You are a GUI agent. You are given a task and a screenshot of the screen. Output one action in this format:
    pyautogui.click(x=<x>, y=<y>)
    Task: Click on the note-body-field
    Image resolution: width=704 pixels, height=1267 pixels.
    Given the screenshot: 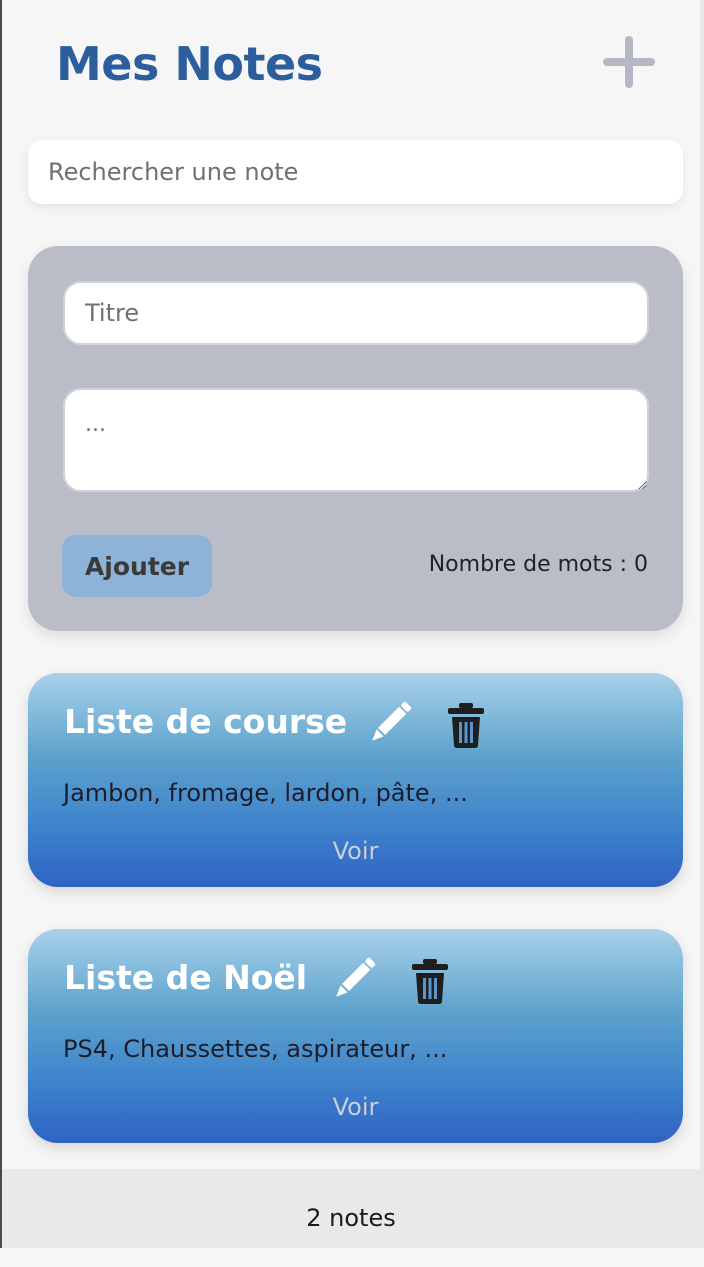 What is the action you would take?
    pyautogui.click(x=356, y=440)
    